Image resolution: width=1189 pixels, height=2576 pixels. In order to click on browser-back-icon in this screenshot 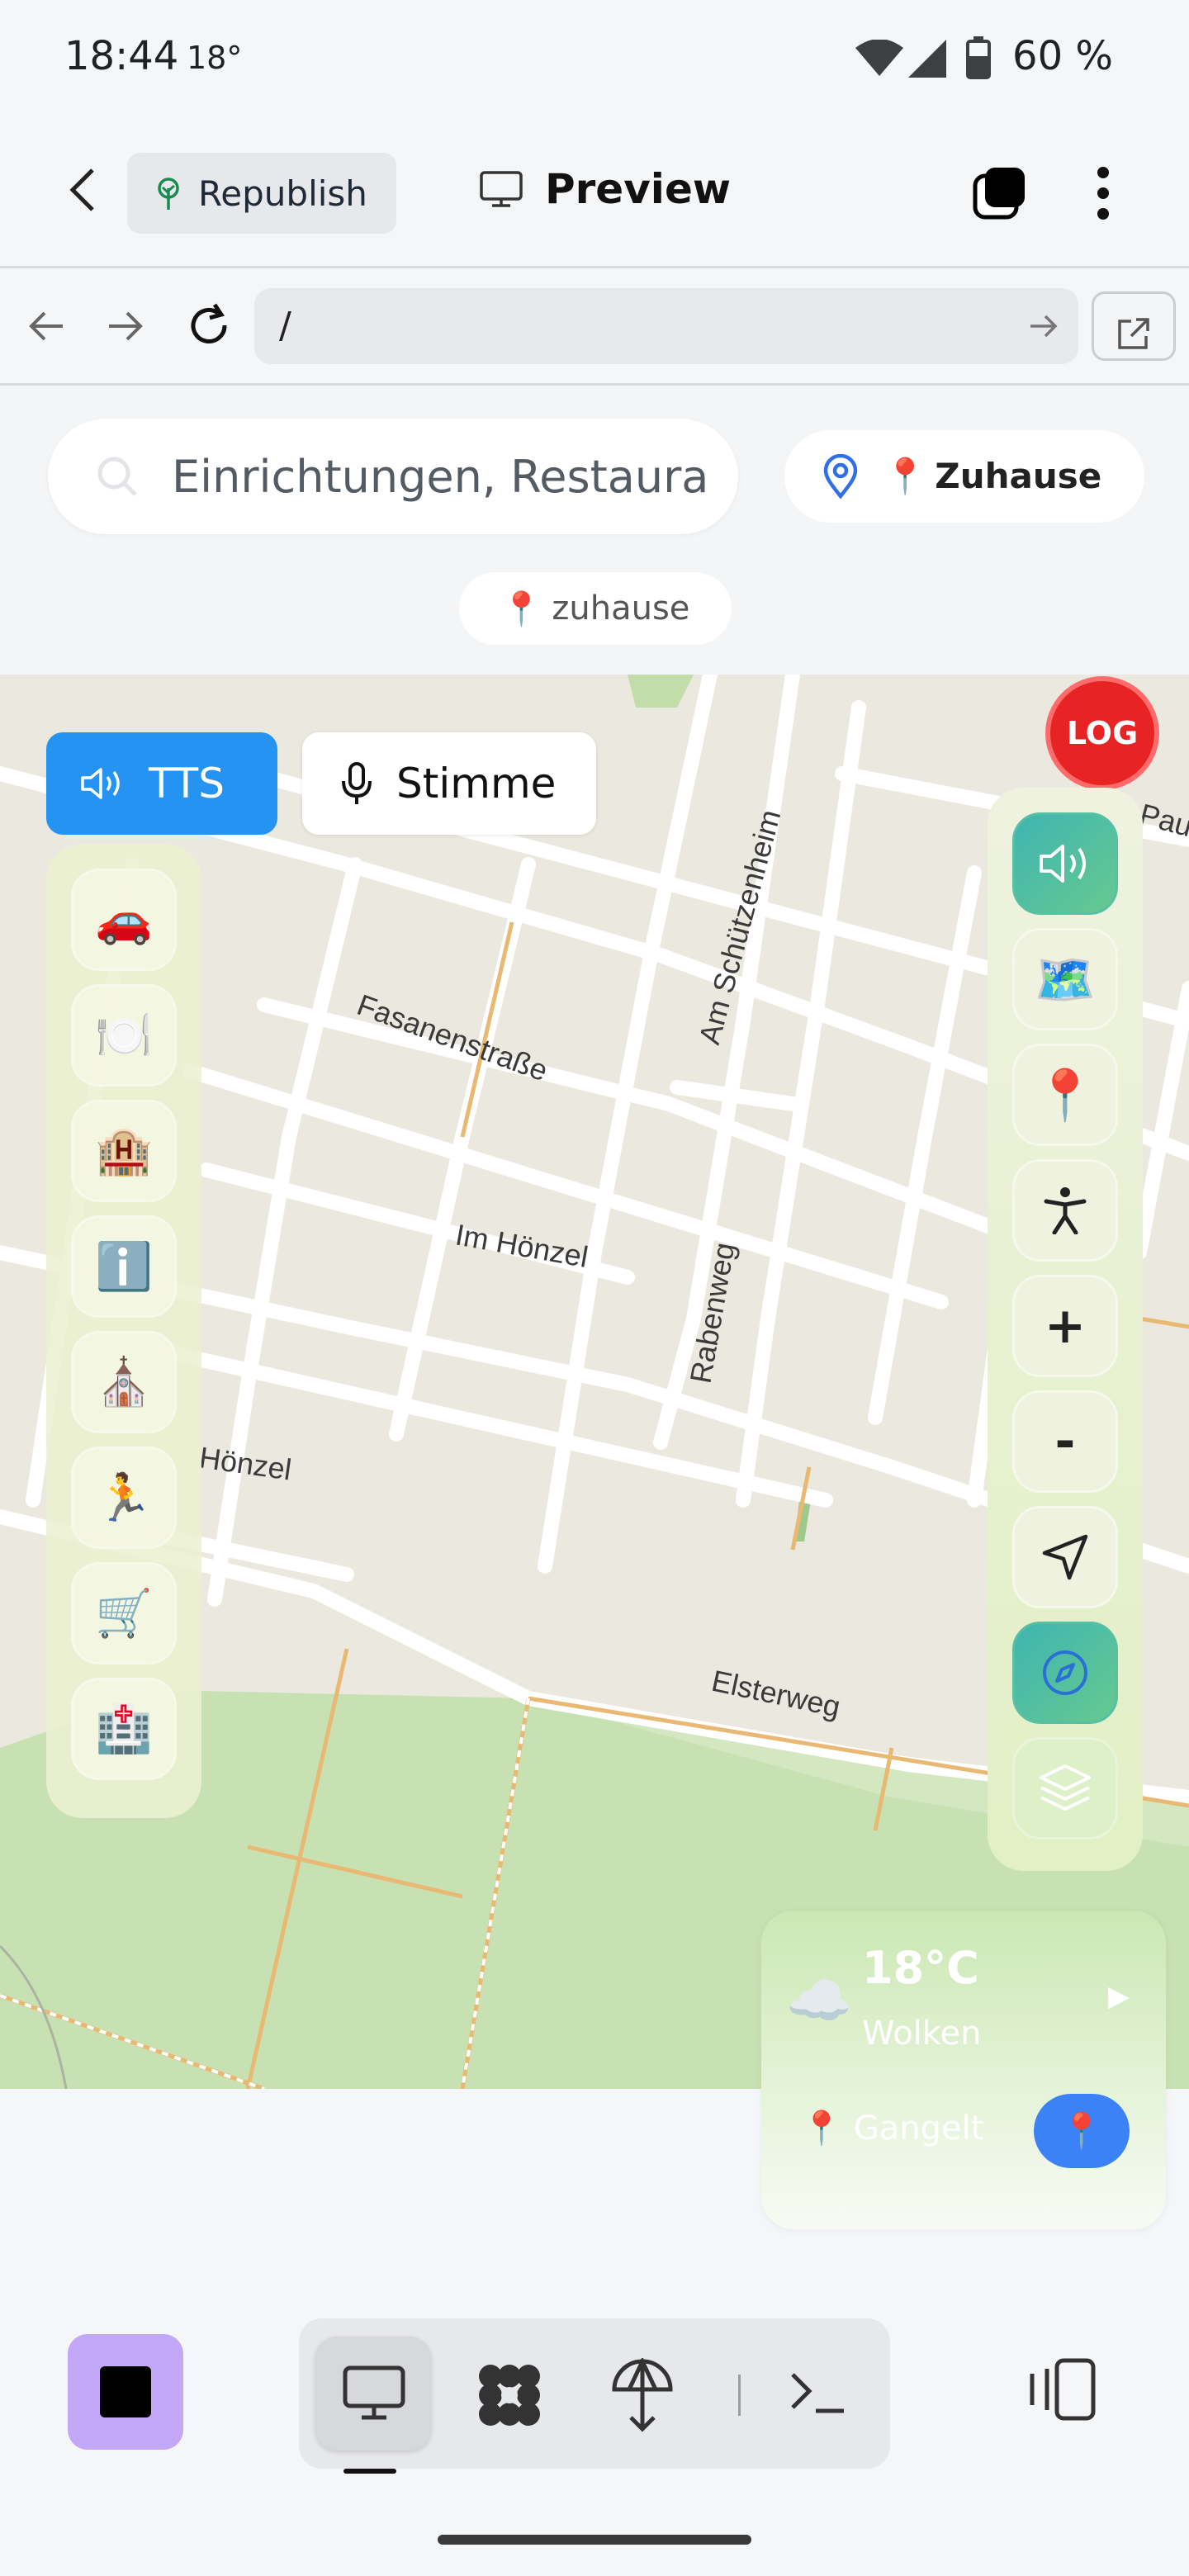, I will do `click(46, 326)`.